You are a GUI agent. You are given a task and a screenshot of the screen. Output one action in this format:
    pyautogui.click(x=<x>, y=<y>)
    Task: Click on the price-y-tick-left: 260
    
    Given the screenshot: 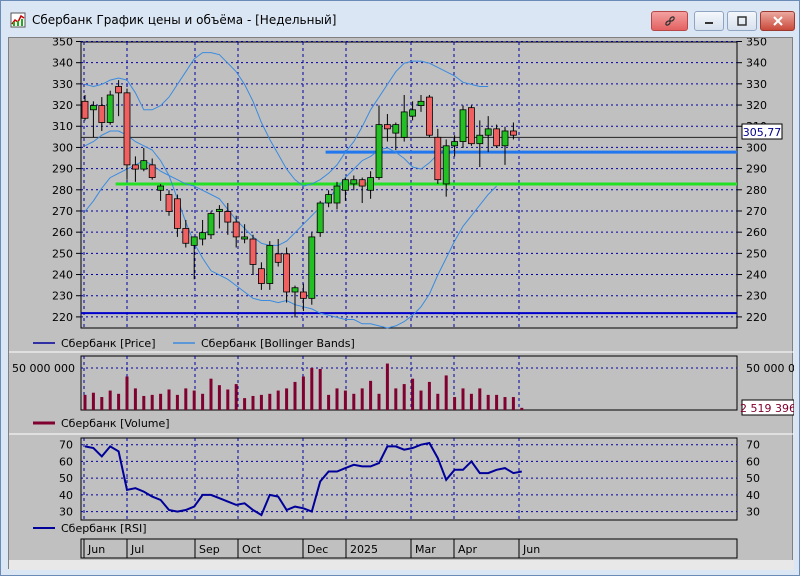 What is the action you would take?
    pyautogui.click(x=62, y=232)
    